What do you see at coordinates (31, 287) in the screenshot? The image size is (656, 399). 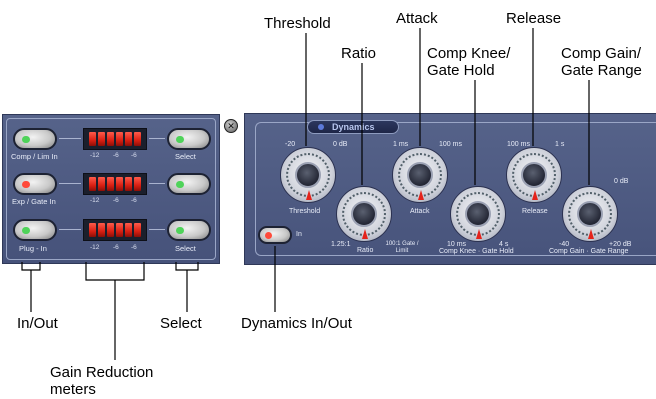 I see `in-out-leader` at bounding box center [31, 287].